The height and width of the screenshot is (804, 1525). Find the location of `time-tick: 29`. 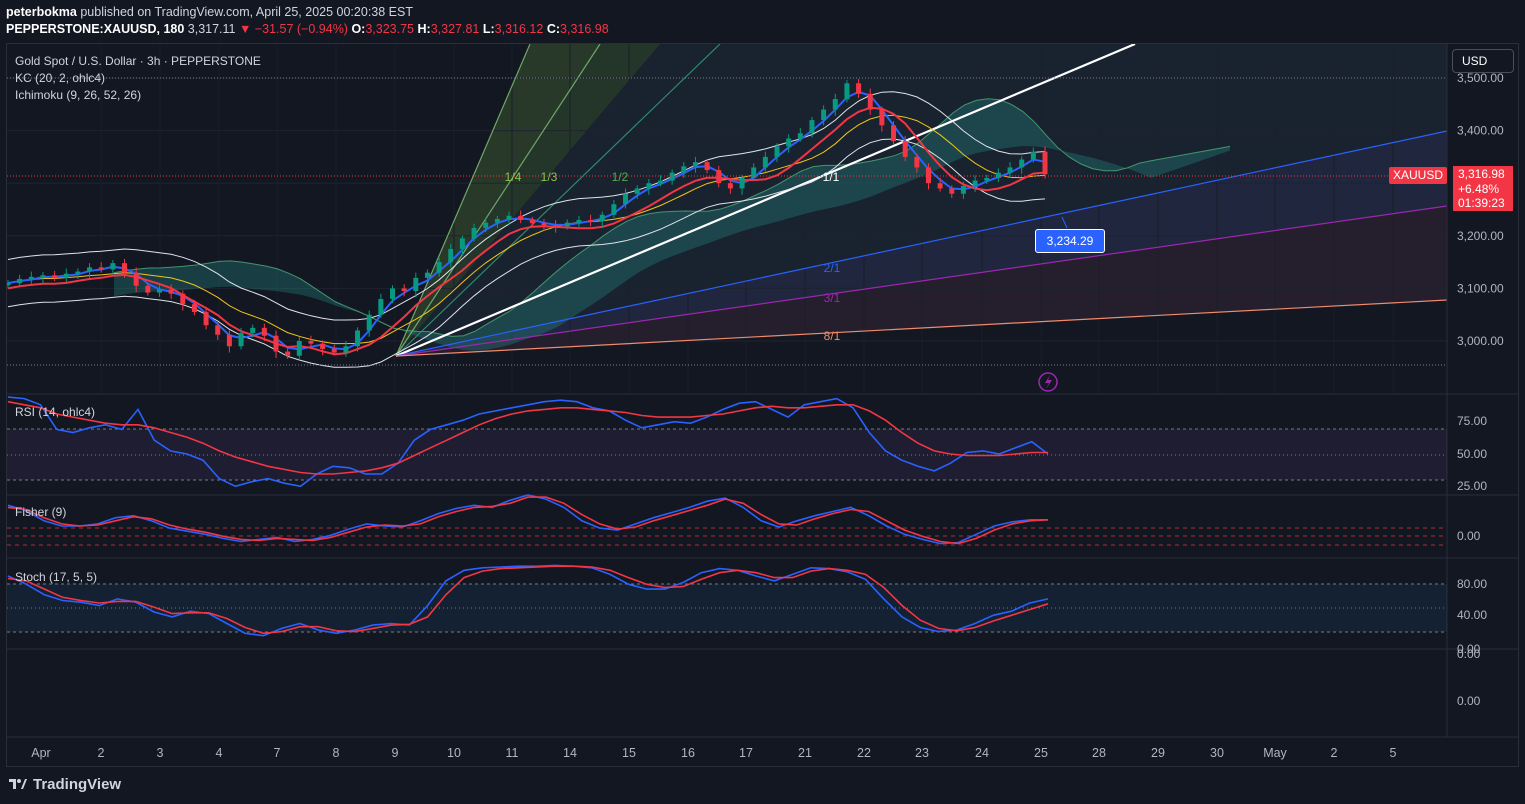

time-tick: 29 is located at coordinates (1158, 753).